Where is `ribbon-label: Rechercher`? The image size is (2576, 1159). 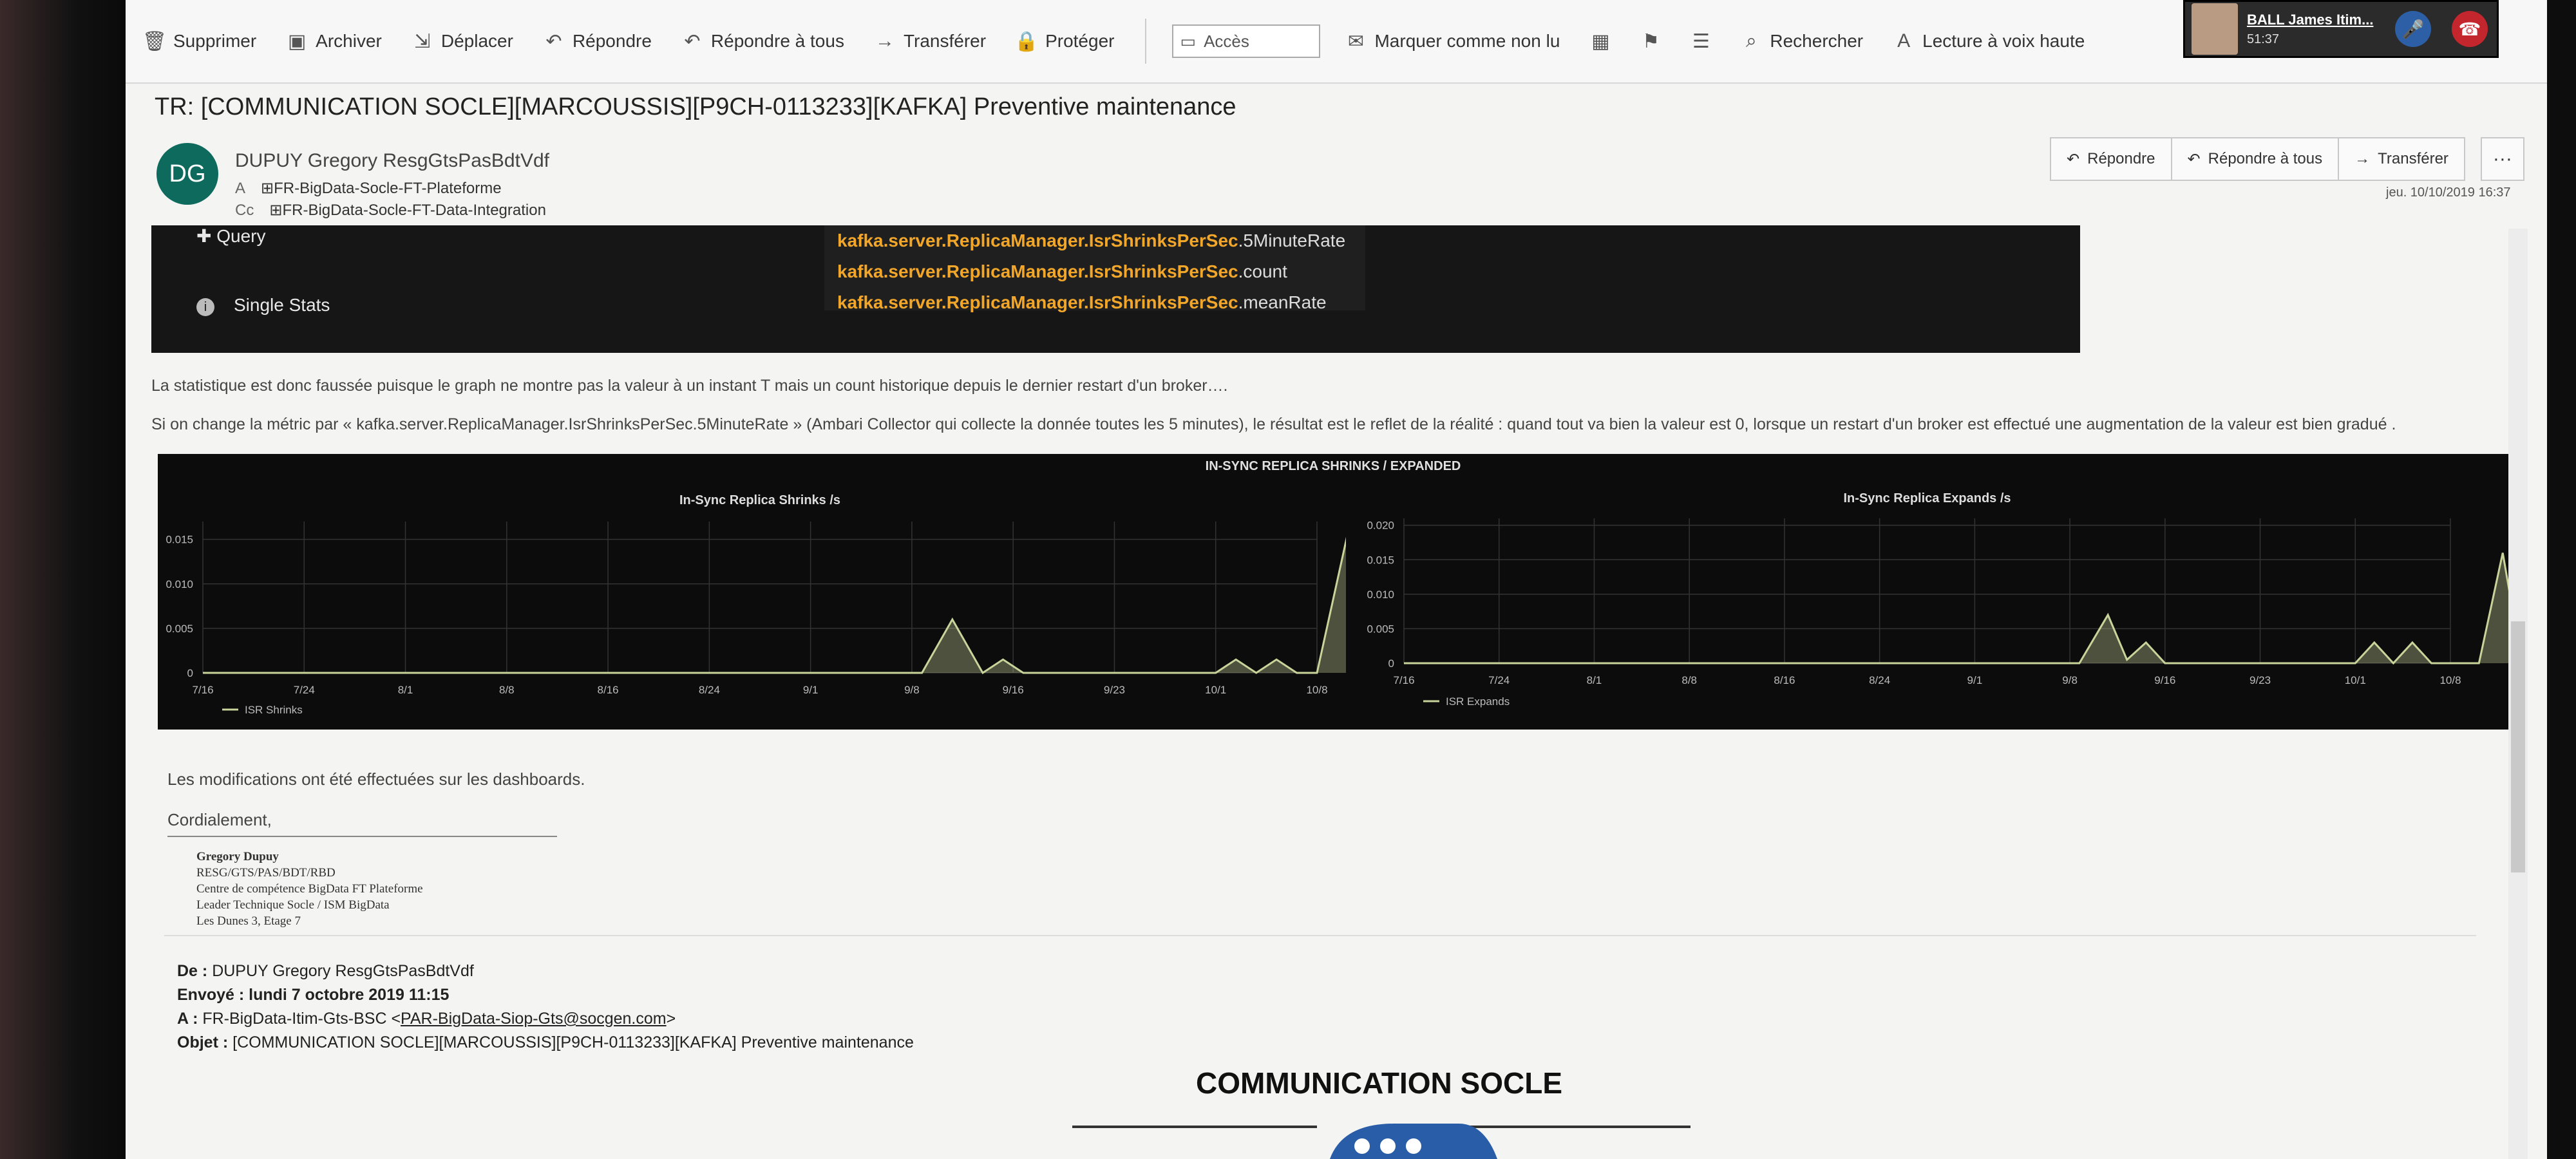
ribbon-label: Rechercher is located at coordinates (1817, 41).